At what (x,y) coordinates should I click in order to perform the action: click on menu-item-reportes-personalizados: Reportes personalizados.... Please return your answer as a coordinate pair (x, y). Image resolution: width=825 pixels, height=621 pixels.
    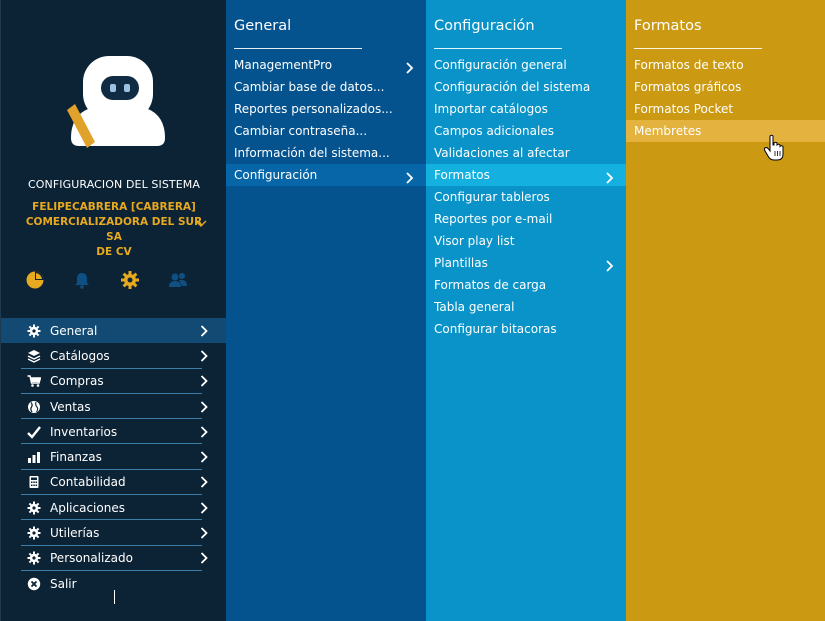
    Looking at the image, I should click on (326, 109).